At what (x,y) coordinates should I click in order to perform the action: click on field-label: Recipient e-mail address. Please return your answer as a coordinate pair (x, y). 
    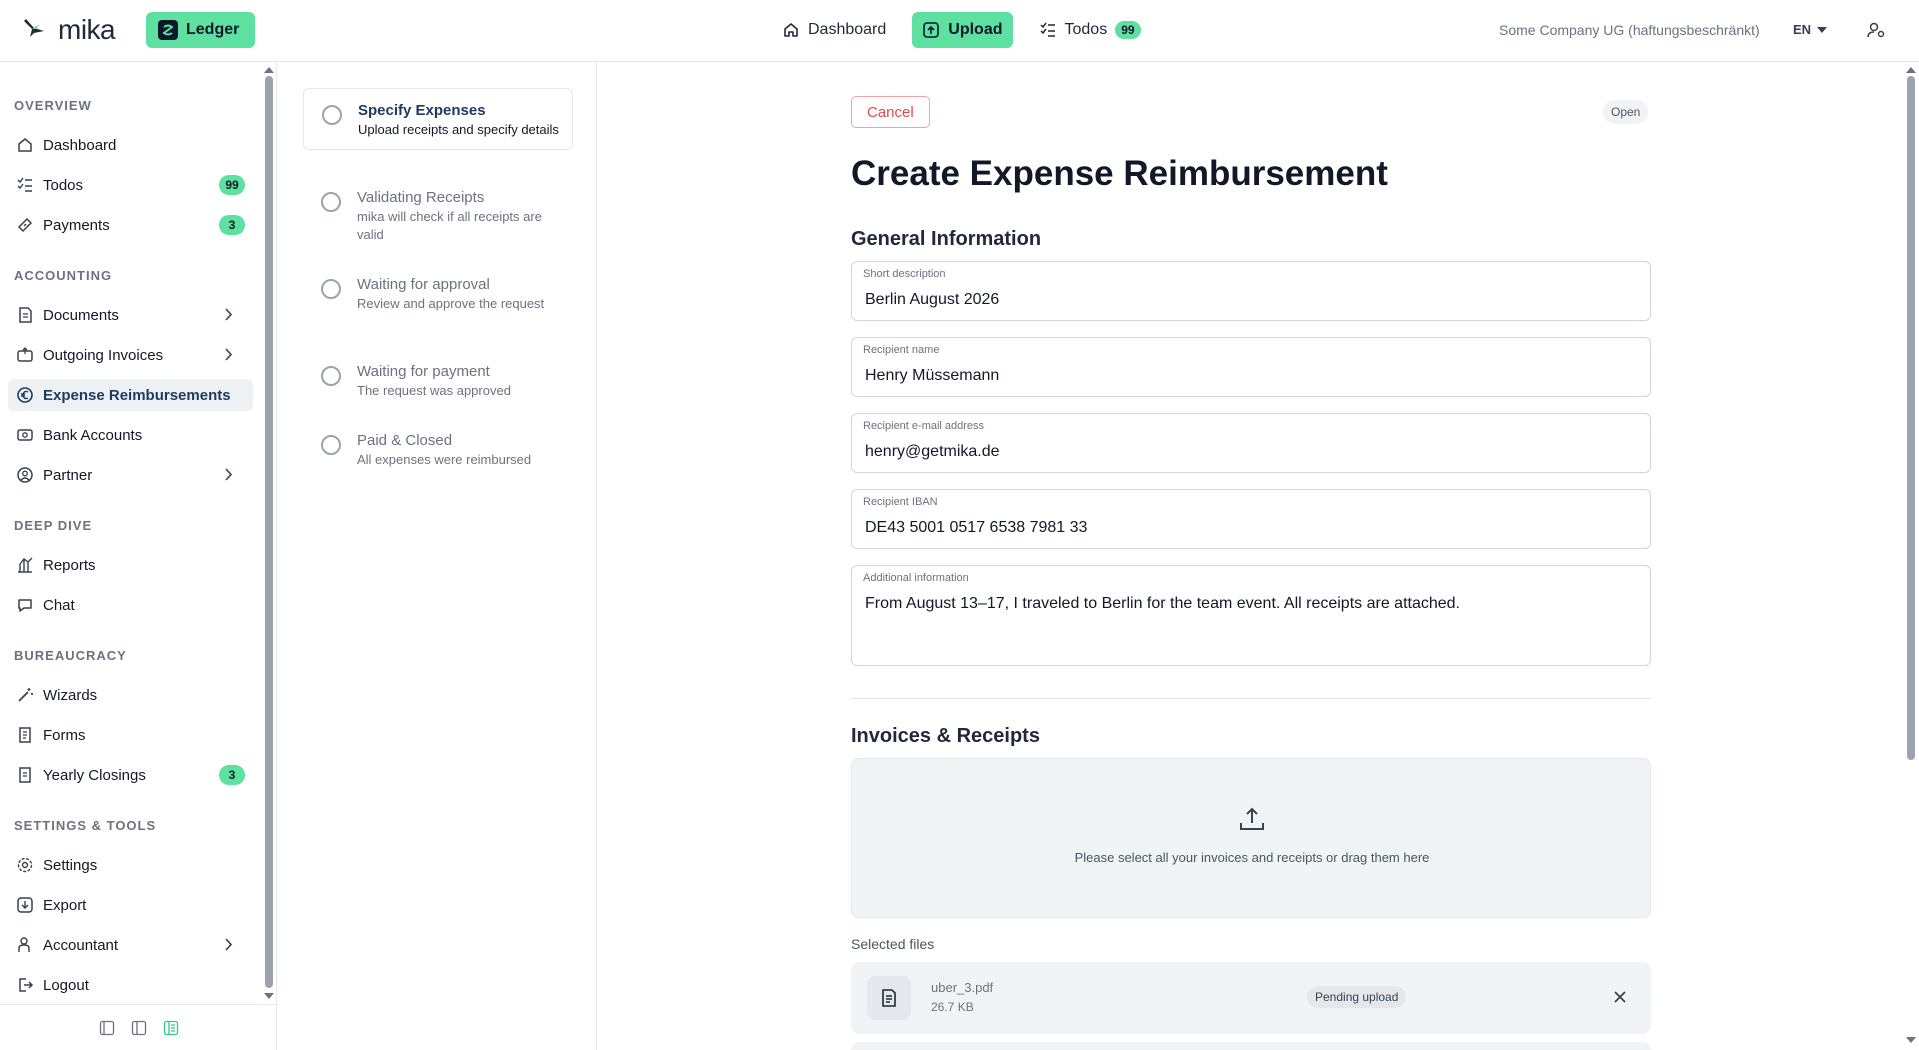
    Looking at the image, I should click on (924, 426).